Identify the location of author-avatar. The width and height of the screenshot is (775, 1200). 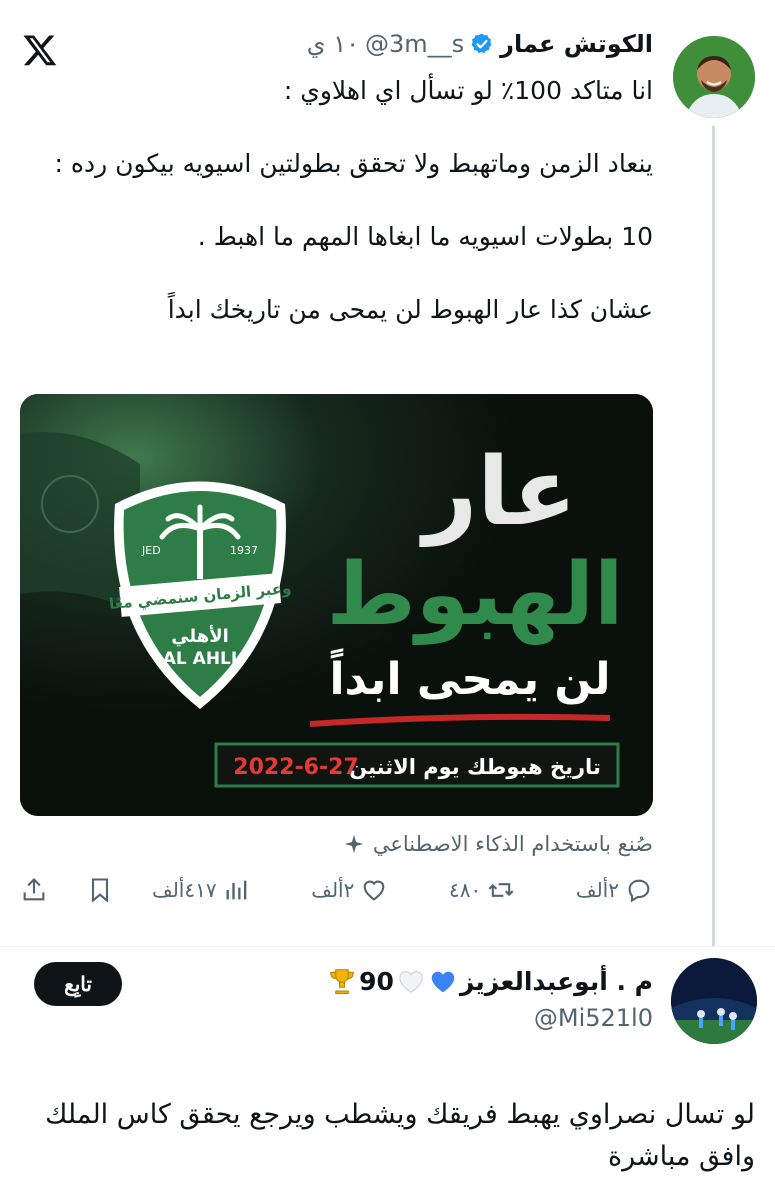
(714, 77).